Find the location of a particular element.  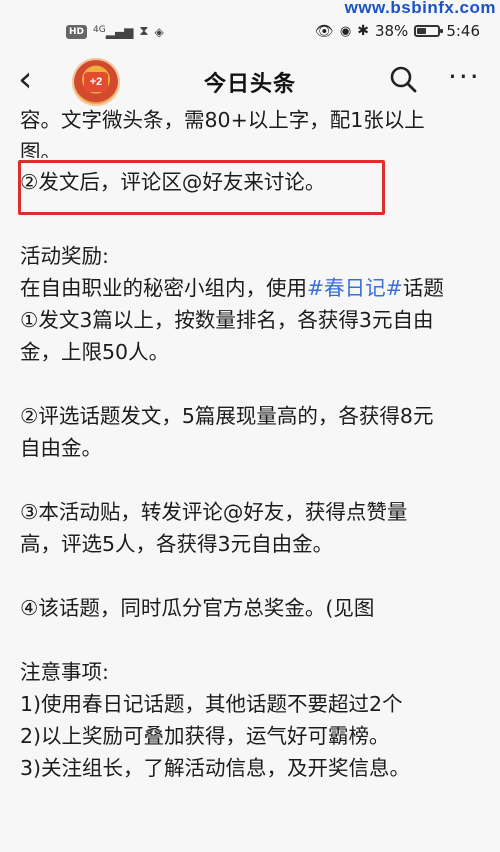

battery-percent: 38% is located at coordinates (391, 31).